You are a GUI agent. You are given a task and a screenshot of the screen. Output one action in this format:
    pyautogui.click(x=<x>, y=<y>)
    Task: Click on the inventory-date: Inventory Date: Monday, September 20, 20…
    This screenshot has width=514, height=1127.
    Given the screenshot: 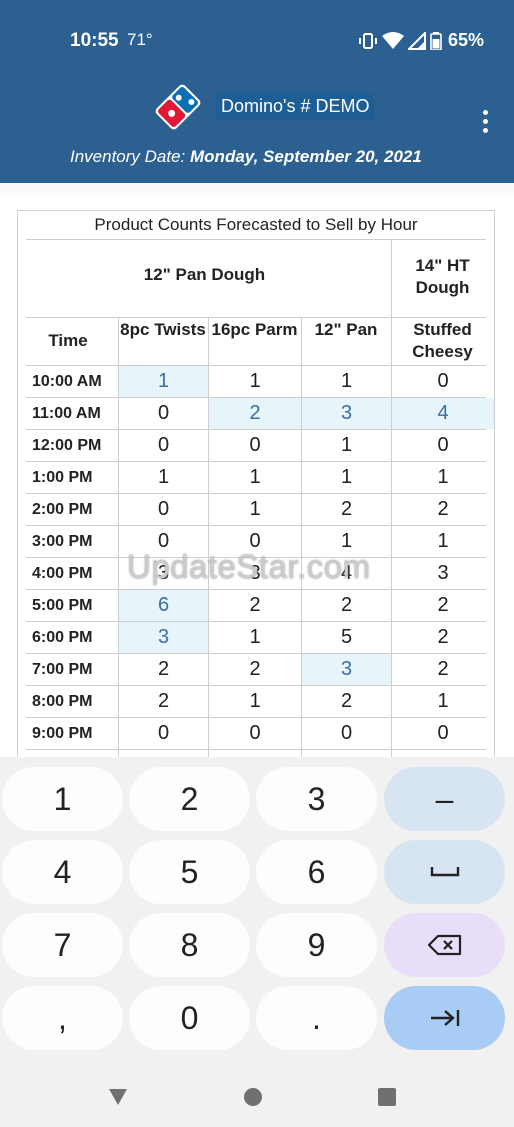 What is the action you would take?
    pyautogui.click(x=246, y=157)
    